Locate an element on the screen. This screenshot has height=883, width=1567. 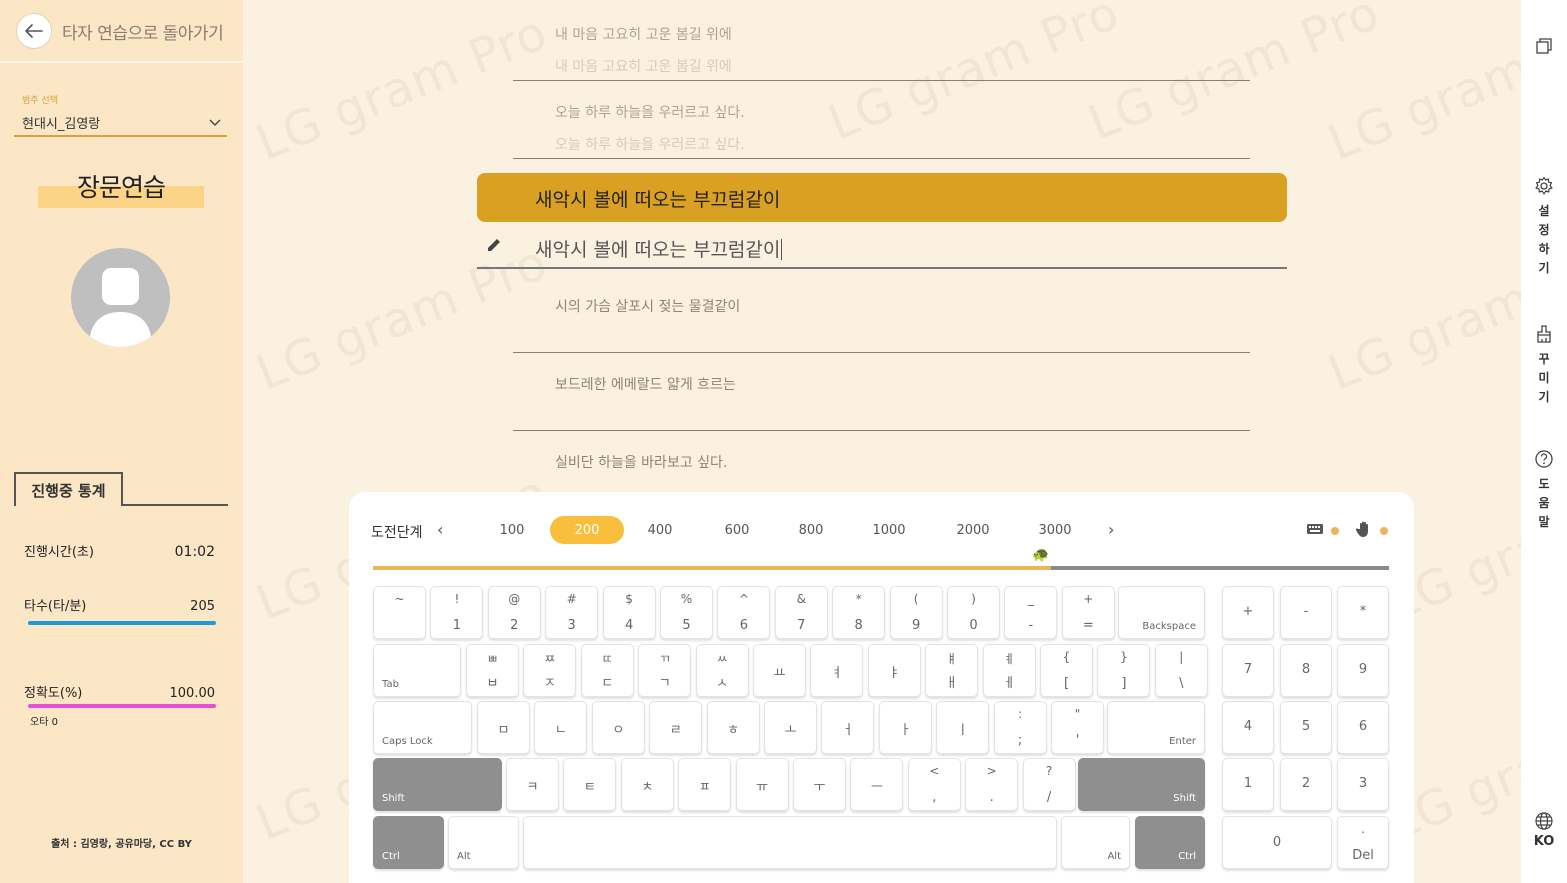
level-100: 100 is located at coordinates (512, 530).